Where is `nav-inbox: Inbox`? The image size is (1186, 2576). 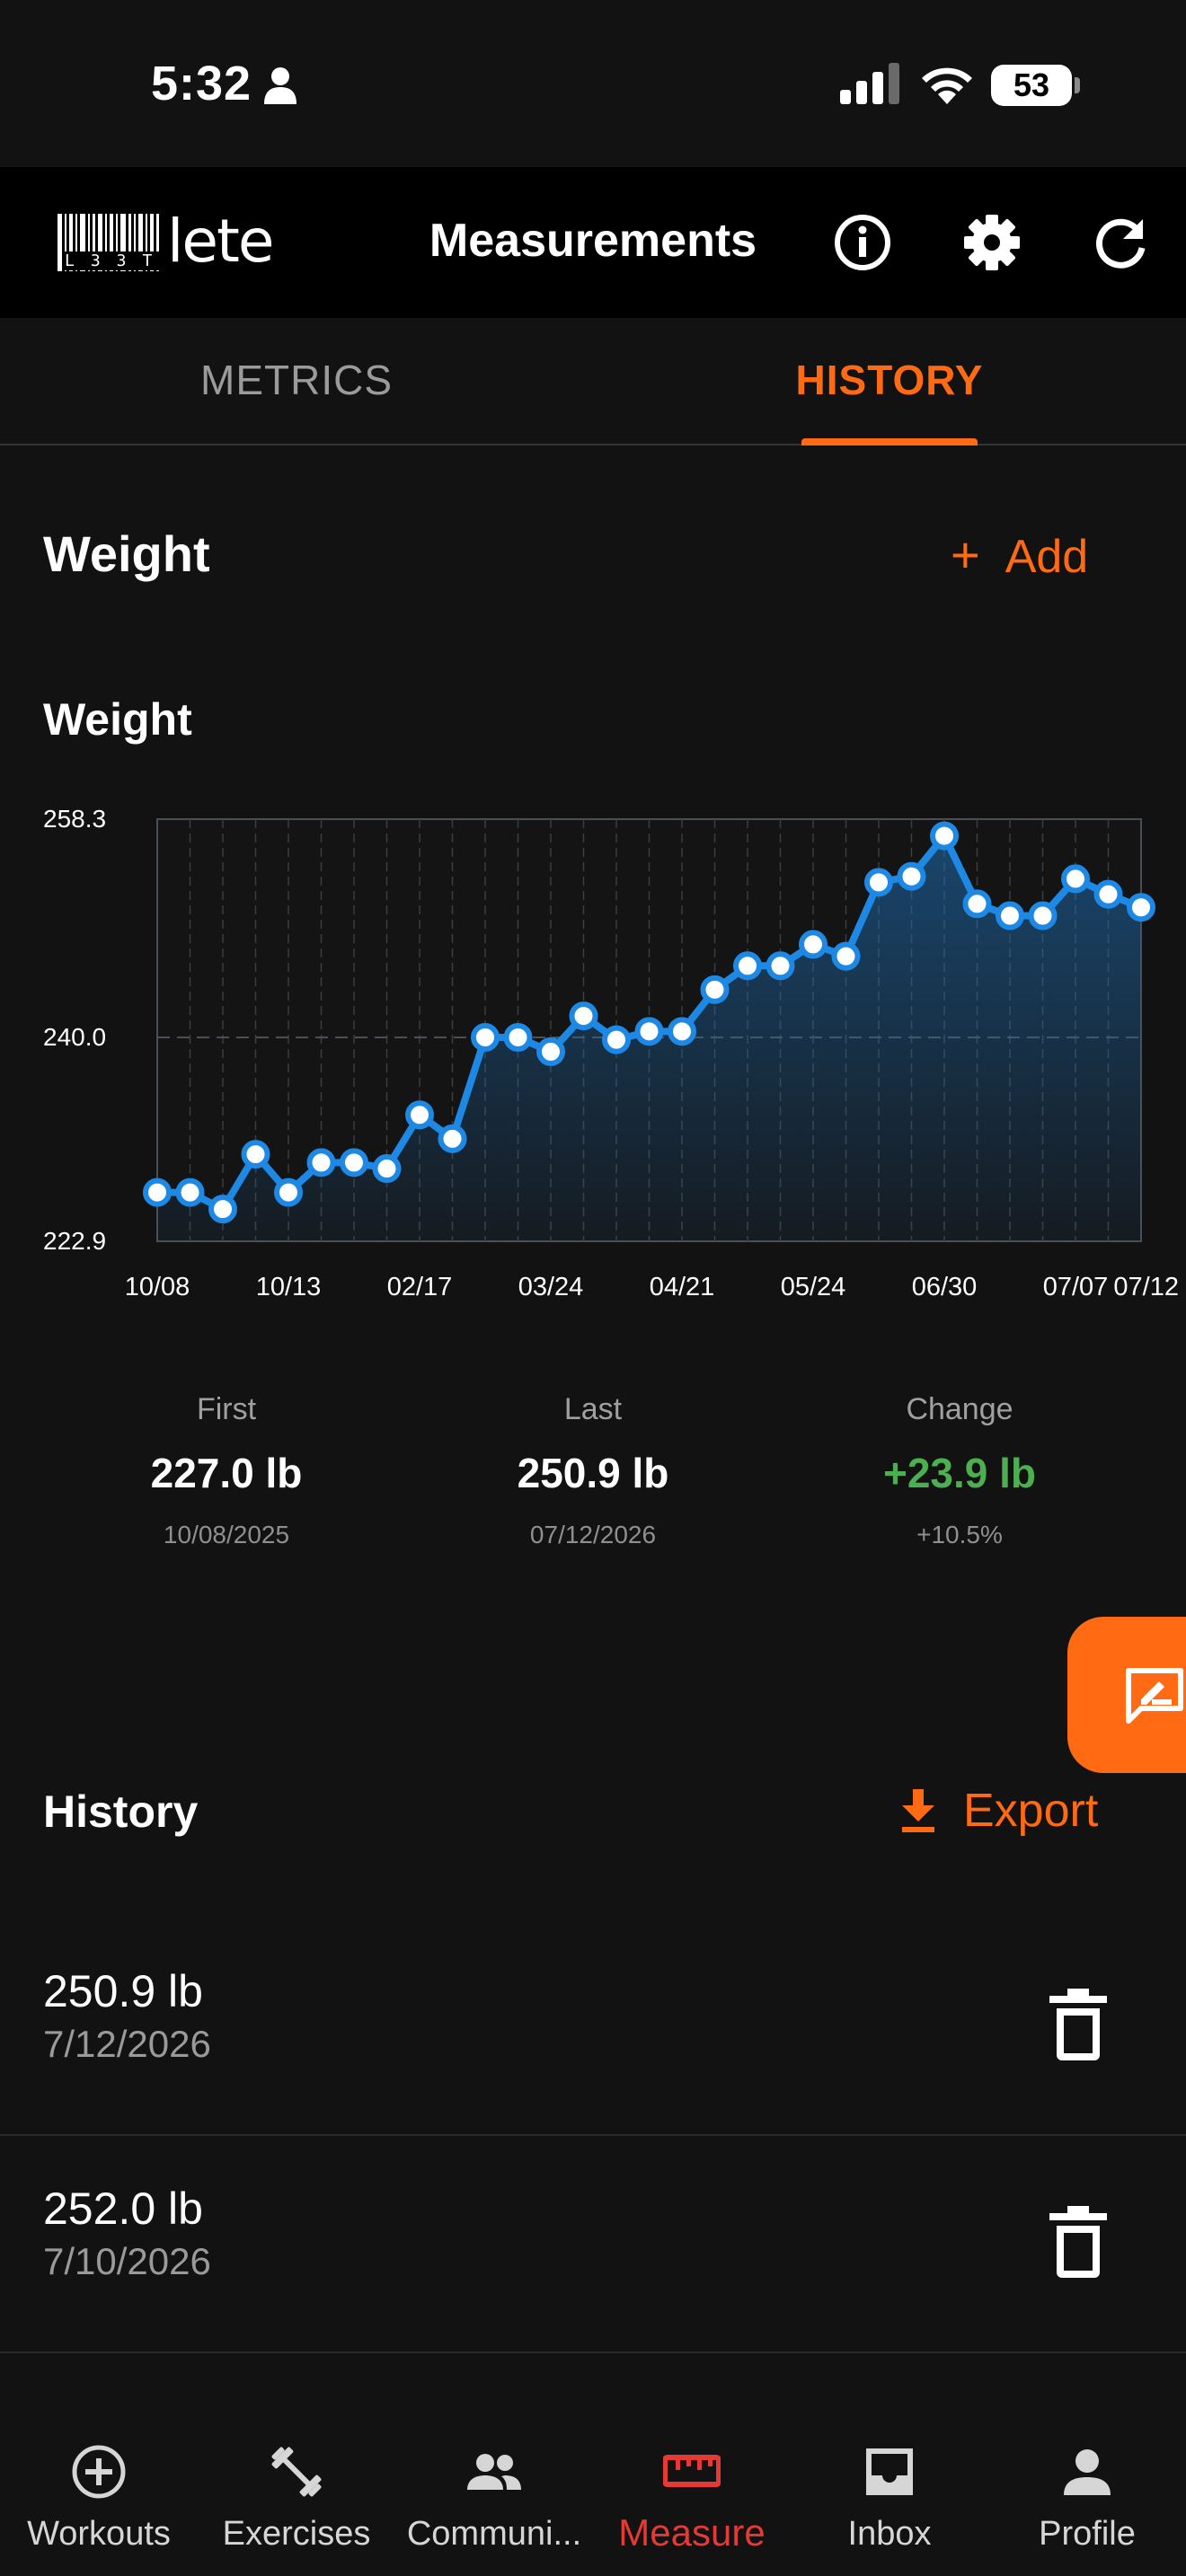 nav-inbox: Inbox is located at coordinates (889, 2500).